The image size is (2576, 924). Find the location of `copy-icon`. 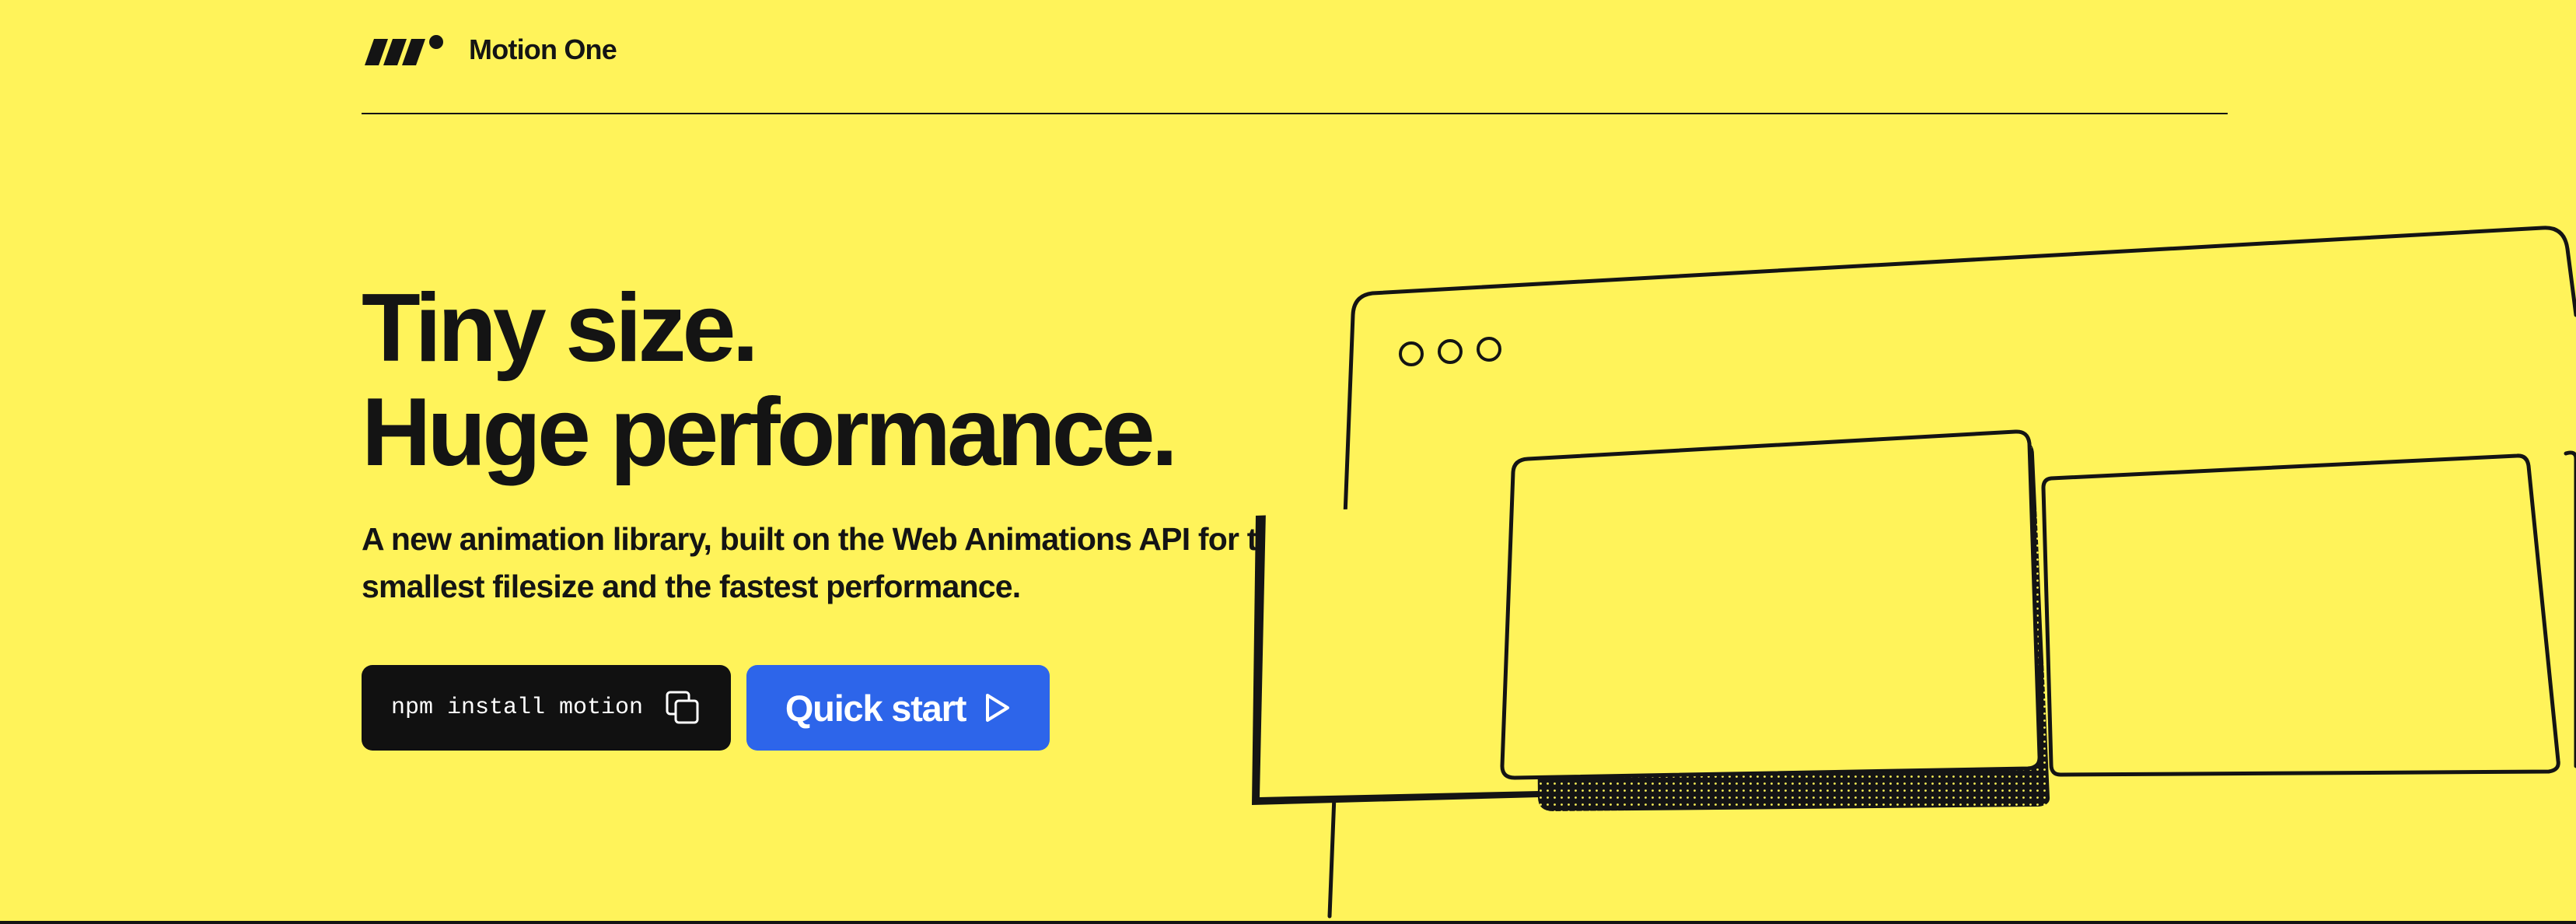

copy-icon is located at coordinates (682, 708).